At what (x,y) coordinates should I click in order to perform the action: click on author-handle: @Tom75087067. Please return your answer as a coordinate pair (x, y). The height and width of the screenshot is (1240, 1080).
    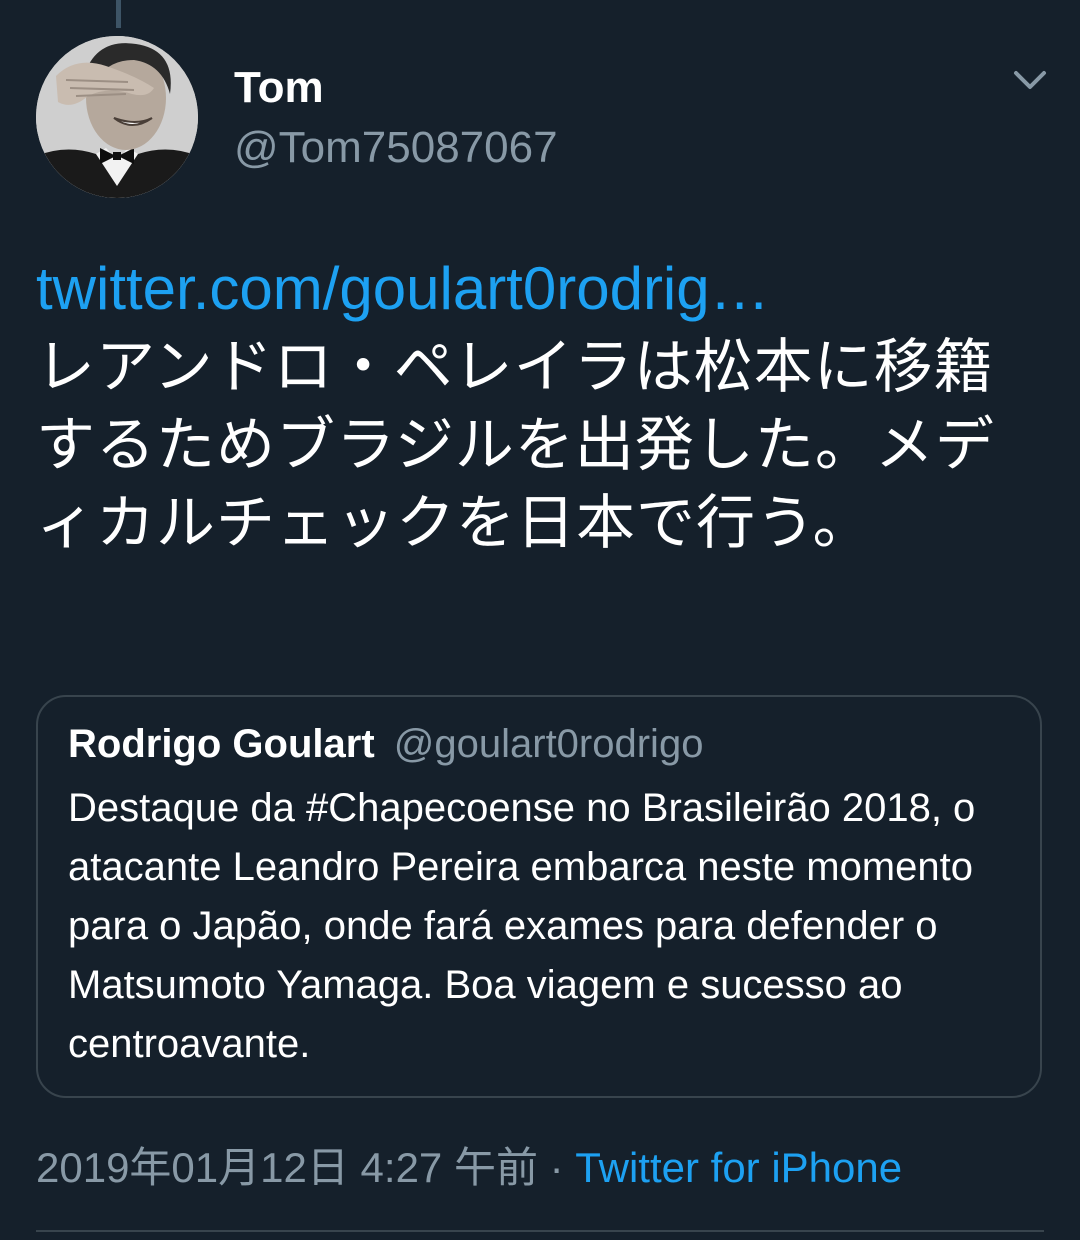
    Looking at the image, I should click on (396, 148).